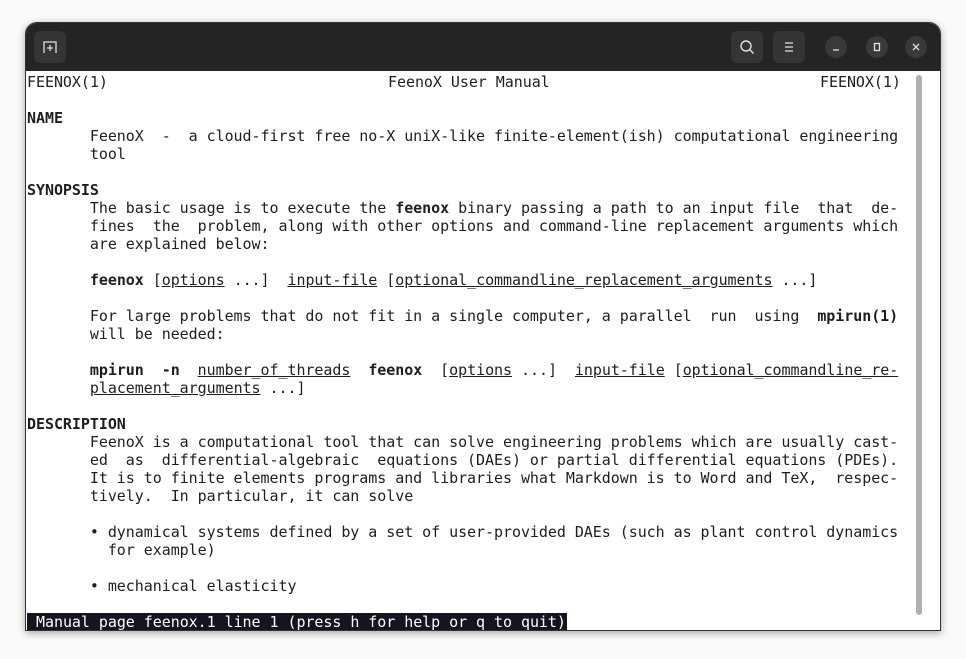 The width and height of the screenshot is (966, 659). What do you see at coordinates (148, 244) in the screenshot?
I see `text-segment: are explained below:` at bounding box center [148, 244].